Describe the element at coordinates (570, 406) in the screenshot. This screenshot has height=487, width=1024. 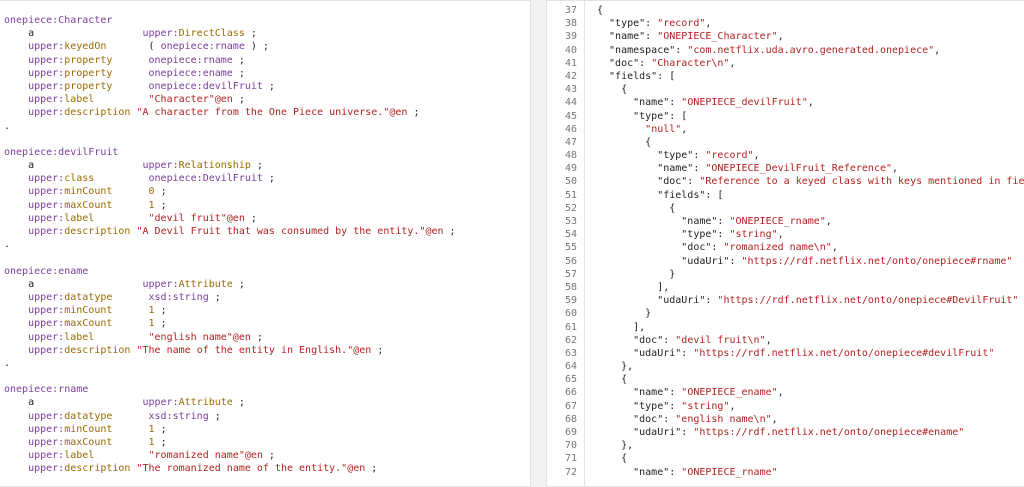
I see `line-number: 67` at that location.